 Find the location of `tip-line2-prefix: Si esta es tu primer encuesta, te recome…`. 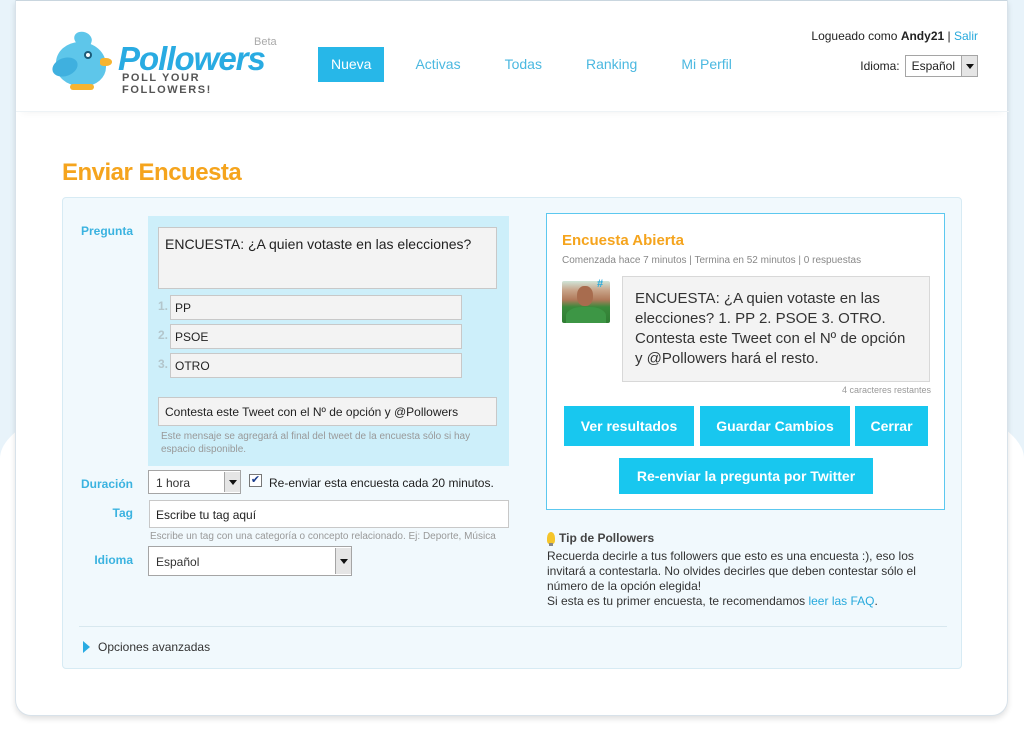

tip-line2-prefix: Si esta es tu primer encuesta, te recome… is located at coordinates (676, 601).